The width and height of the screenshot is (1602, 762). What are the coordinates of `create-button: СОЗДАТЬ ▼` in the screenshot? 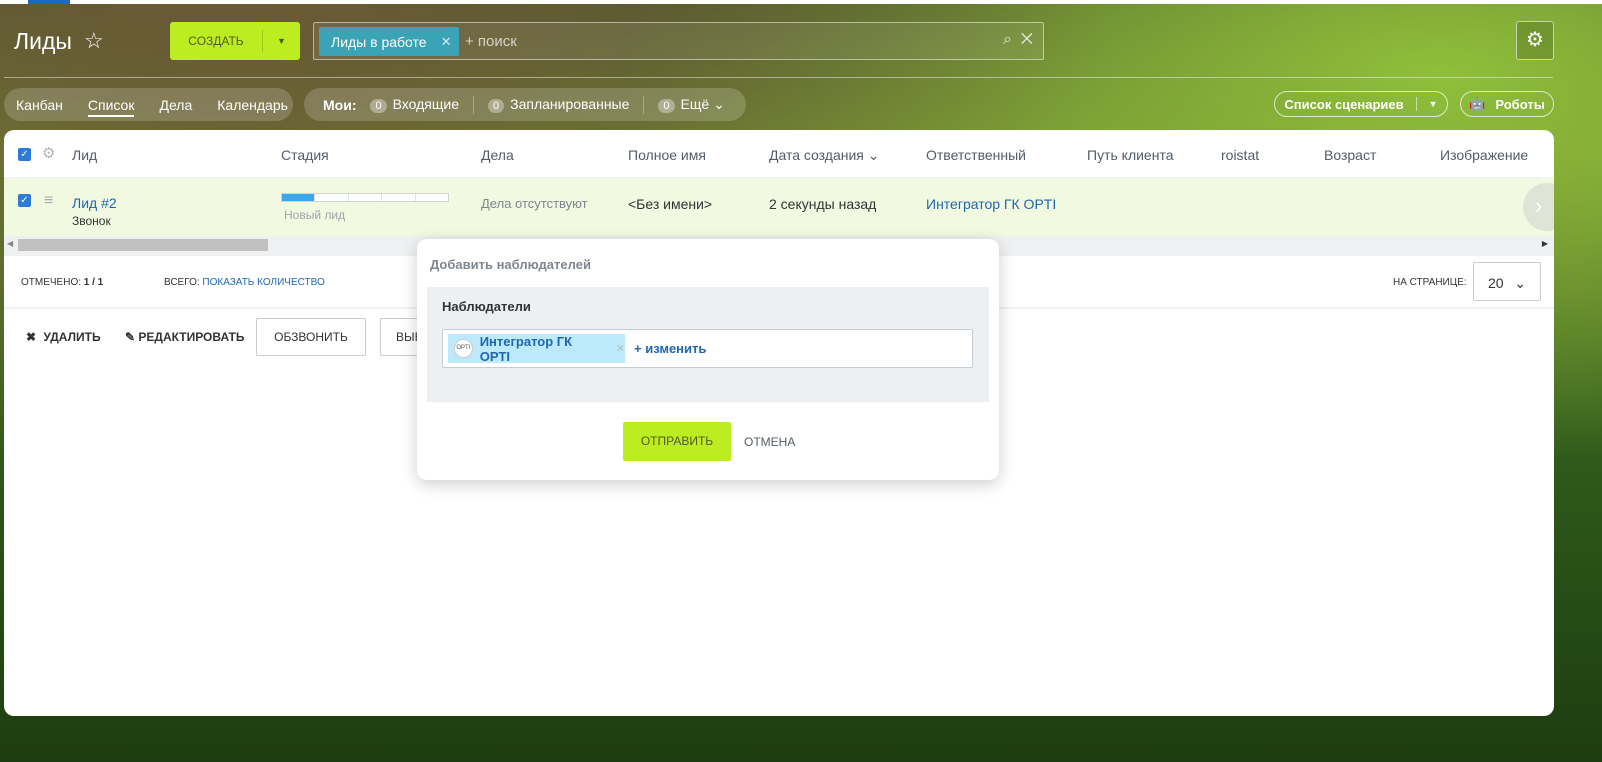 It's located at (235, 41).